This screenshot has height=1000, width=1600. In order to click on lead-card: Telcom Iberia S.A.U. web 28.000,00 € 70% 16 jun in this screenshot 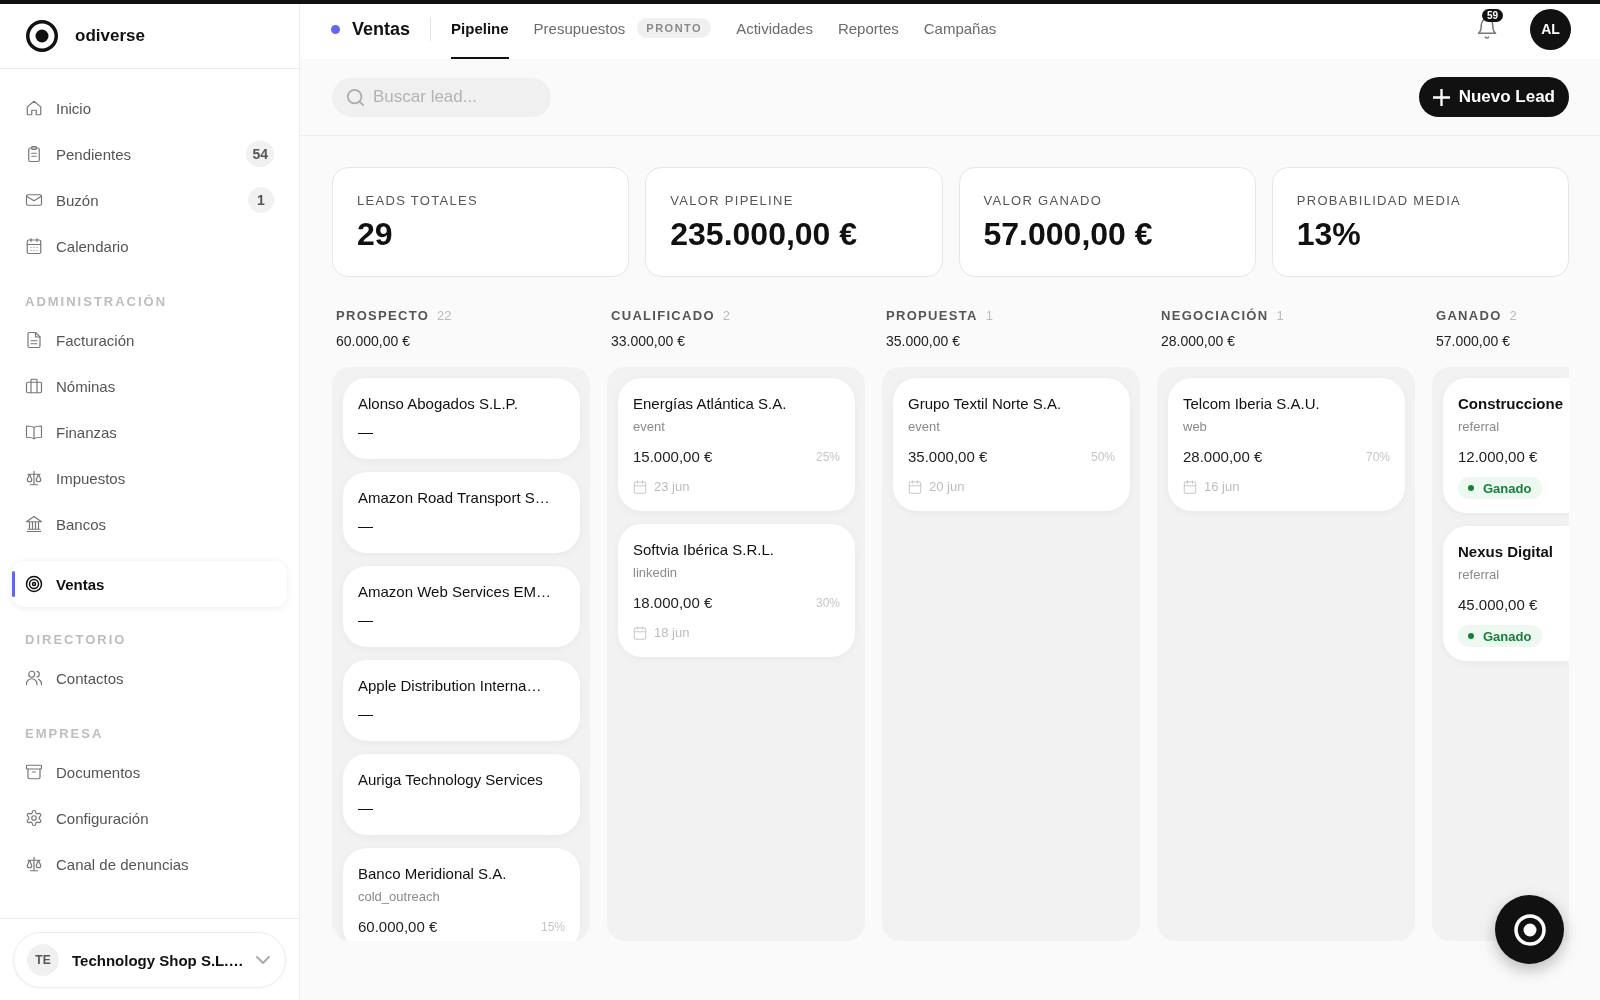, I will do `click(1286, 444)`.